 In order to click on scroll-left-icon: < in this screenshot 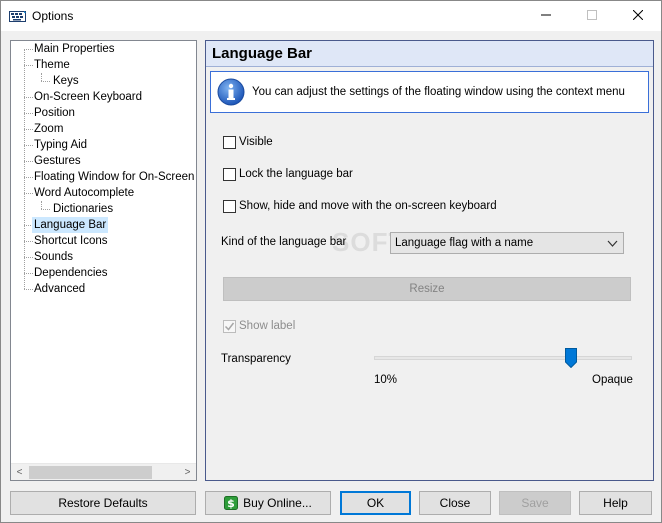, I will do `click(19, 472)`.